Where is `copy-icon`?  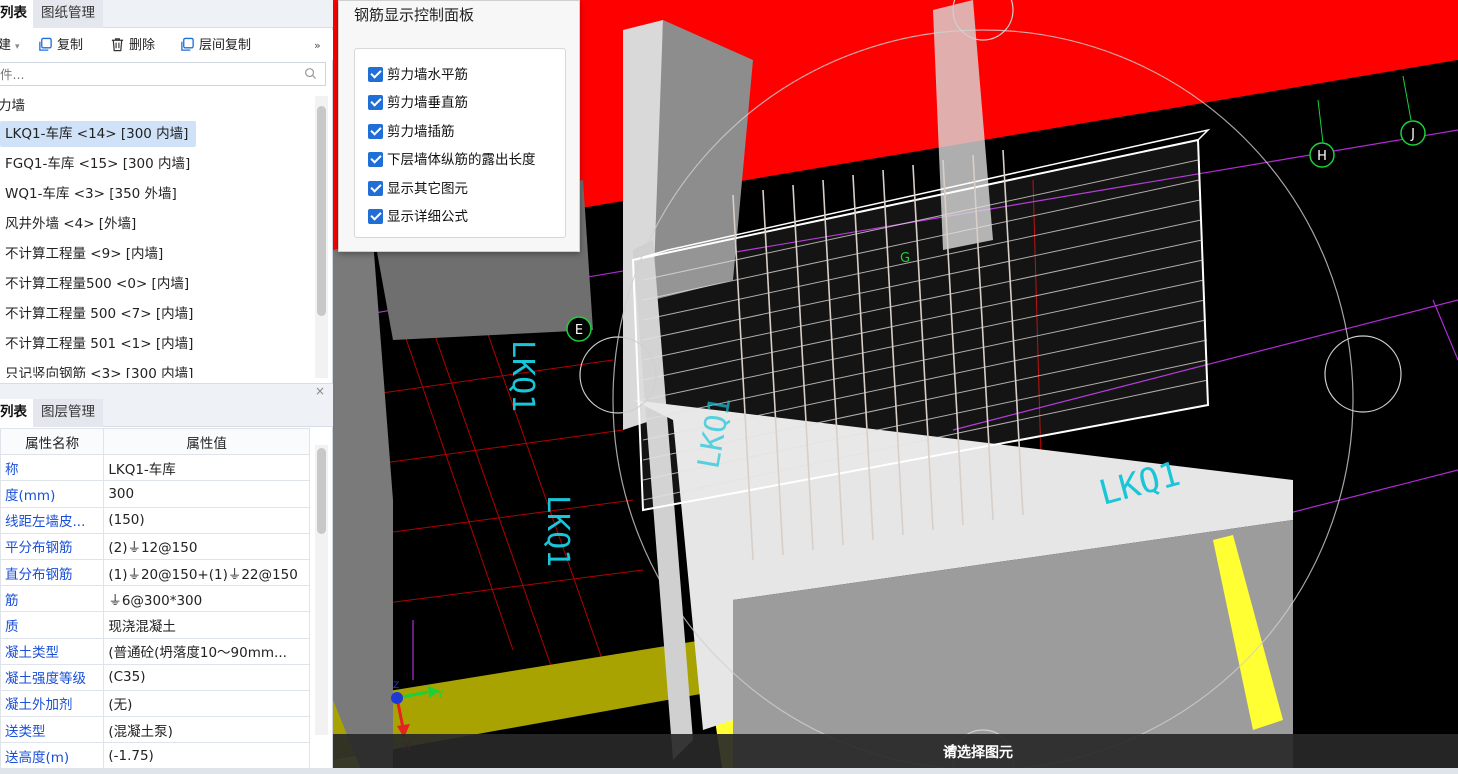
copy-icon is located at coordinates (45, 44).